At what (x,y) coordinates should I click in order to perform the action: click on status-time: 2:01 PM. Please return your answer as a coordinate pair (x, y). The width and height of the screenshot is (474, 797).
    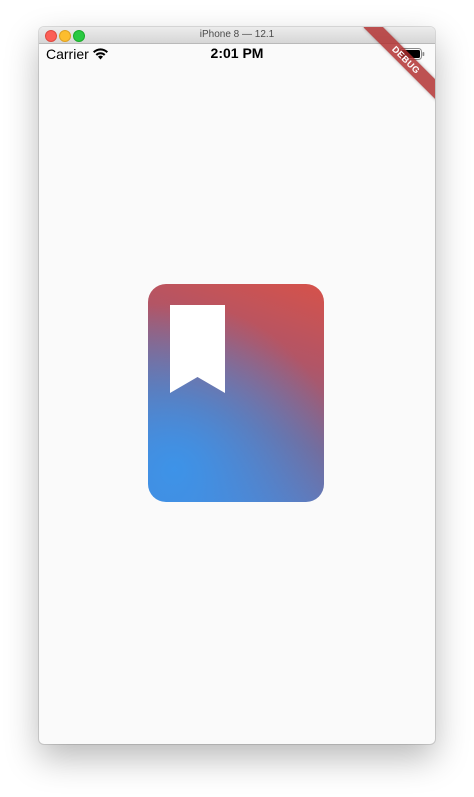
    Looking at the image, I should click on (237, 53).